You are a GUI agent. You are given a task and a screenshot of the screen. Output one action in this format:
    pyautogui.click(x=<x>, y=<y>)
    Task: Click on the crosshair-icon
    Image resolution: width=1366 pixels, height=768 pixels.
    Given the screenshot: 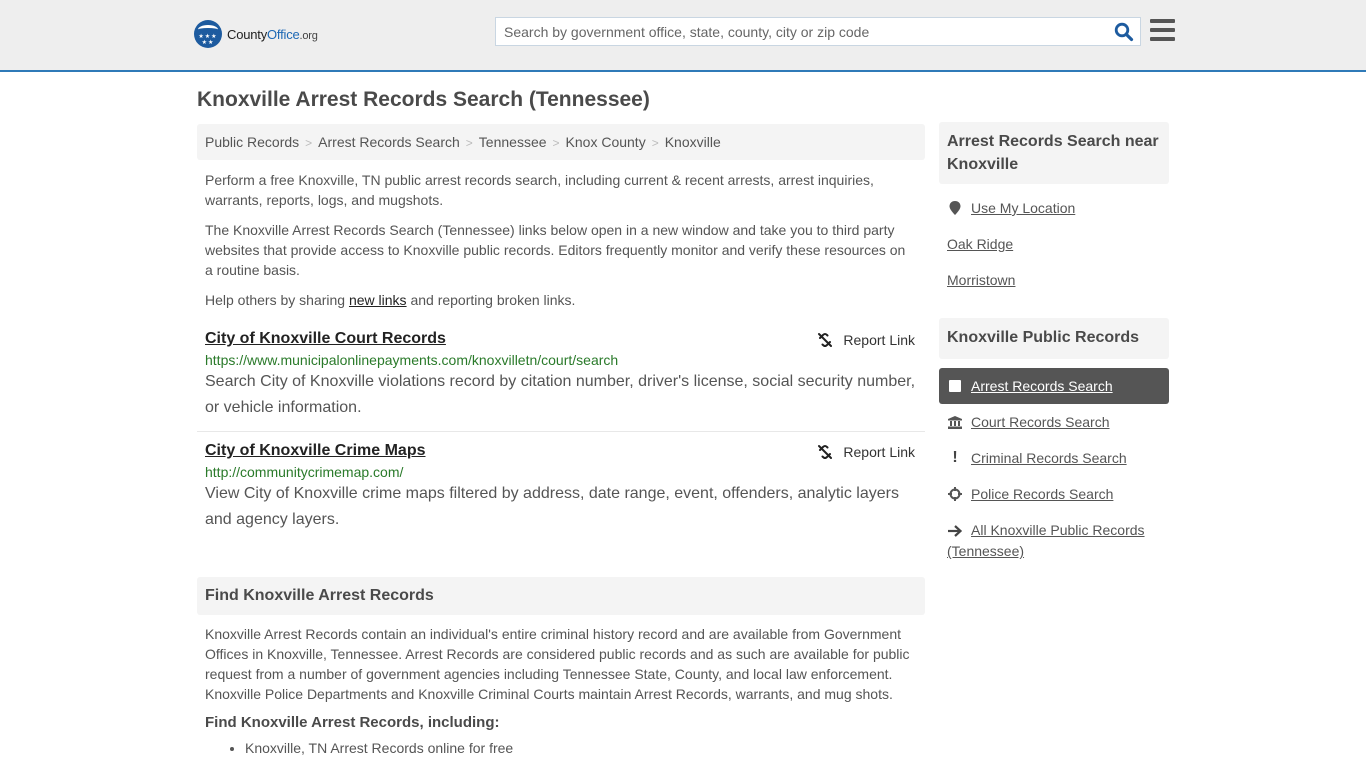 What is the action you would take?
    pyautogui.click(x=955, y=494)
    